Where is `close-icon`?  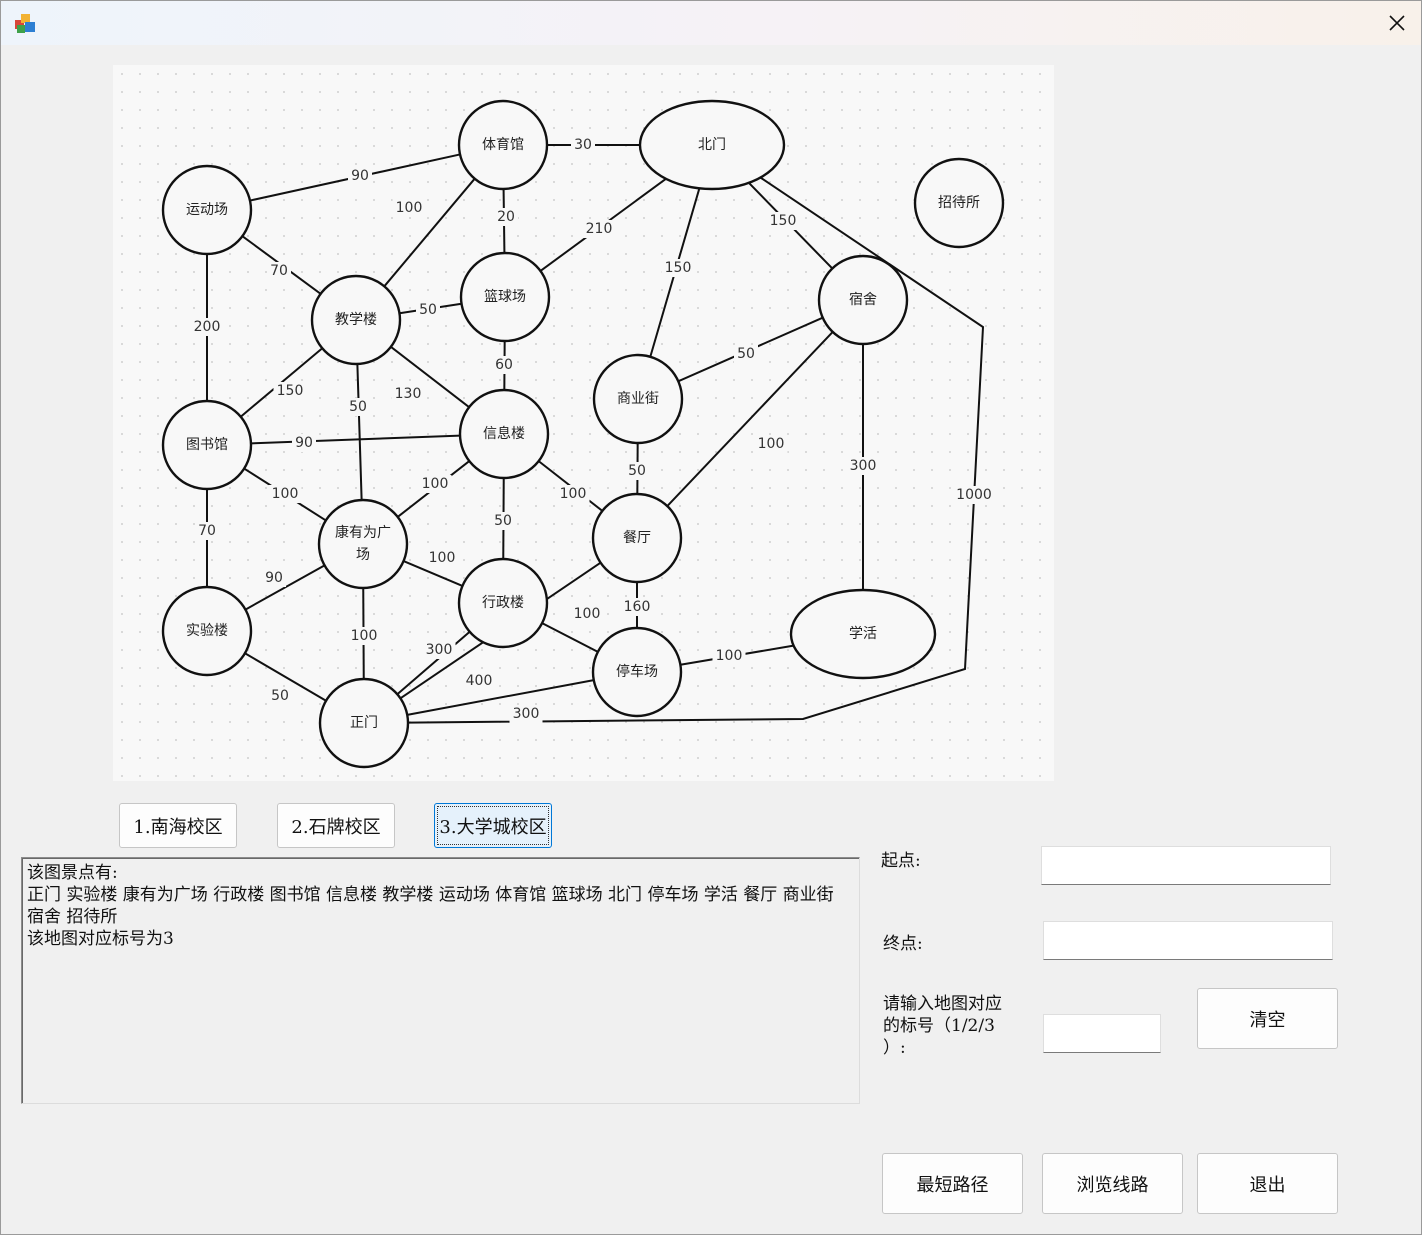
close-icon is located at coordinates (1397, 23).